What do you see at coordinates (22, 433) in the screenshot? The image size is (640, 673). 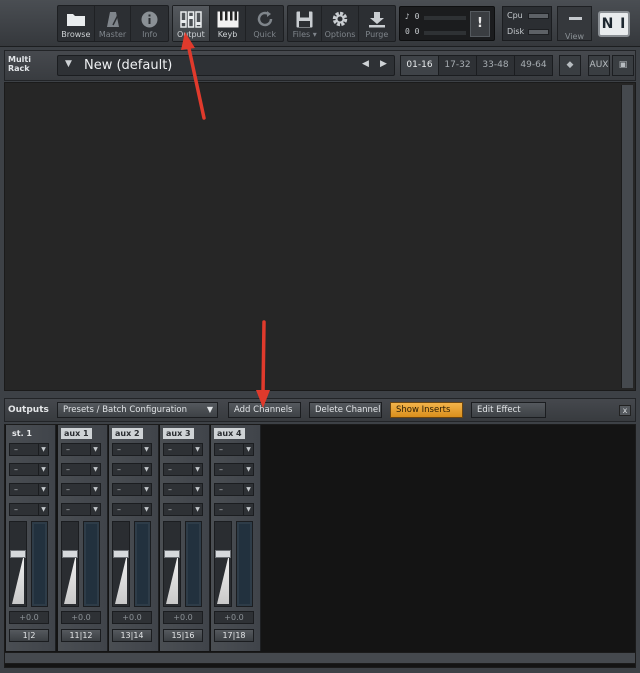 I see `channel-name: st. 1` at bounding box center [22, 433].